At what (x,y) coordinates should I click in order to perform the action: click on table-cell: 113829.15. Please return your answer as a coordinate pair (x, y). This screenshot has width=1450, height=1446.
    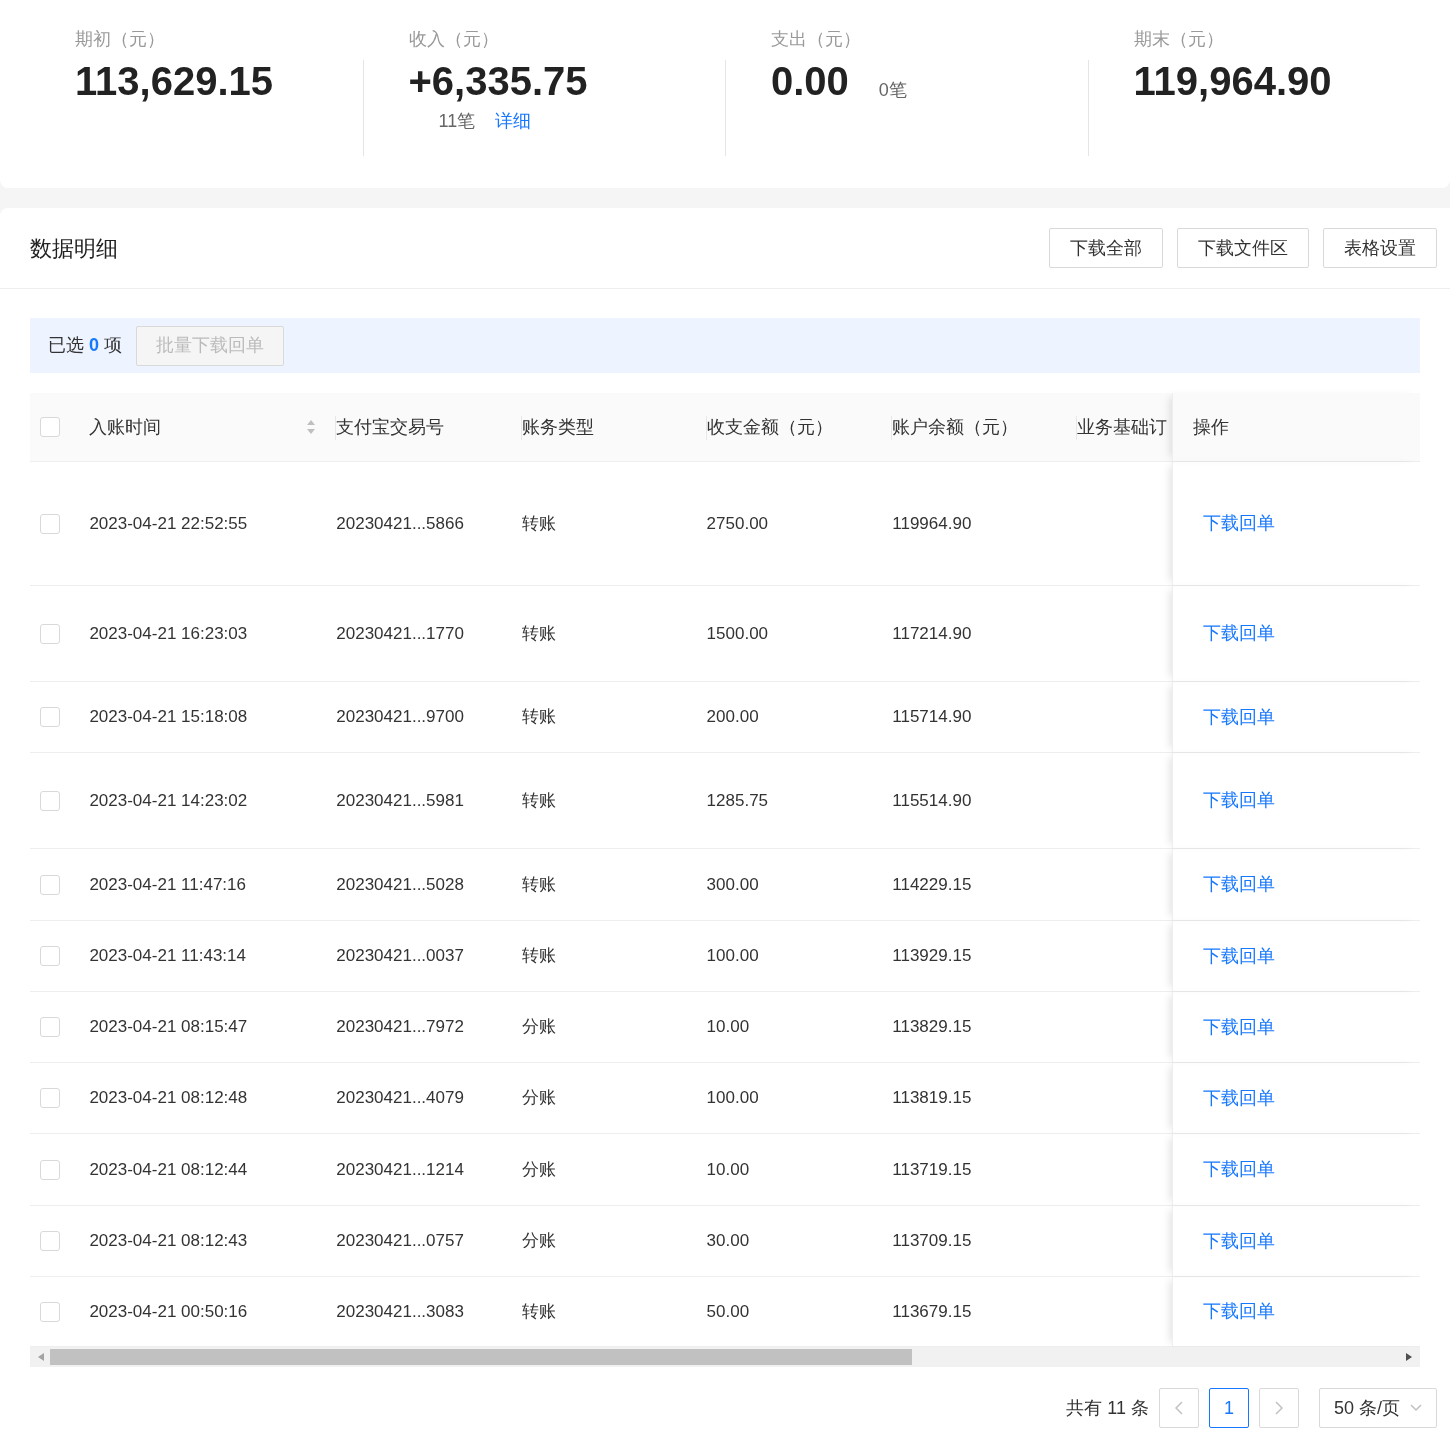
    Looking at the image, I should click on (932, 1027).